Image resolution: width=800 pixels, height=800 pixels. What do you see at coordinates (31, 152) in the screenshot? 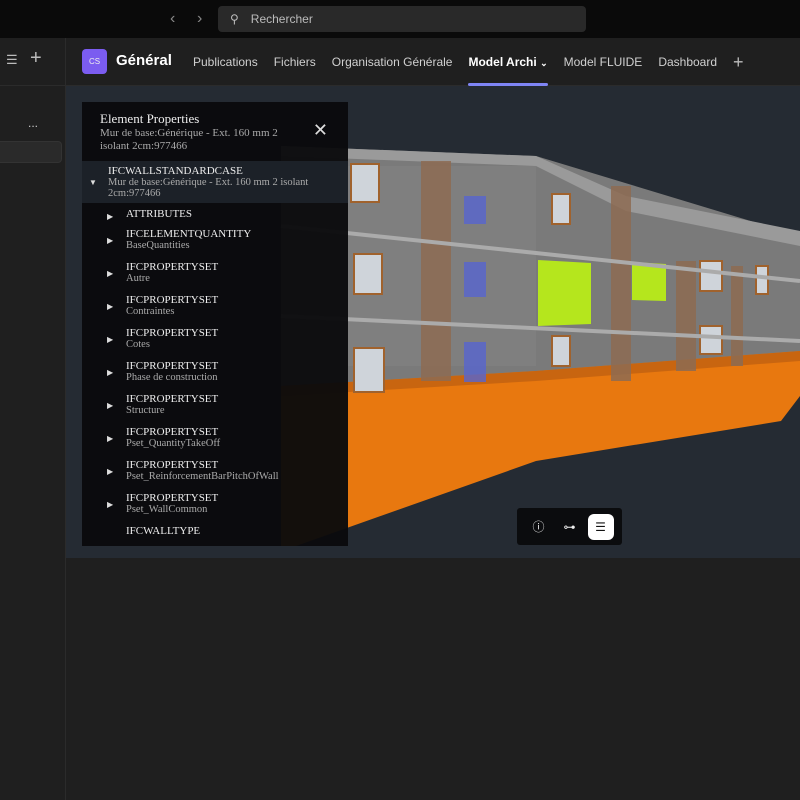
I see `selected-channel` at bounding box center [31, 152].